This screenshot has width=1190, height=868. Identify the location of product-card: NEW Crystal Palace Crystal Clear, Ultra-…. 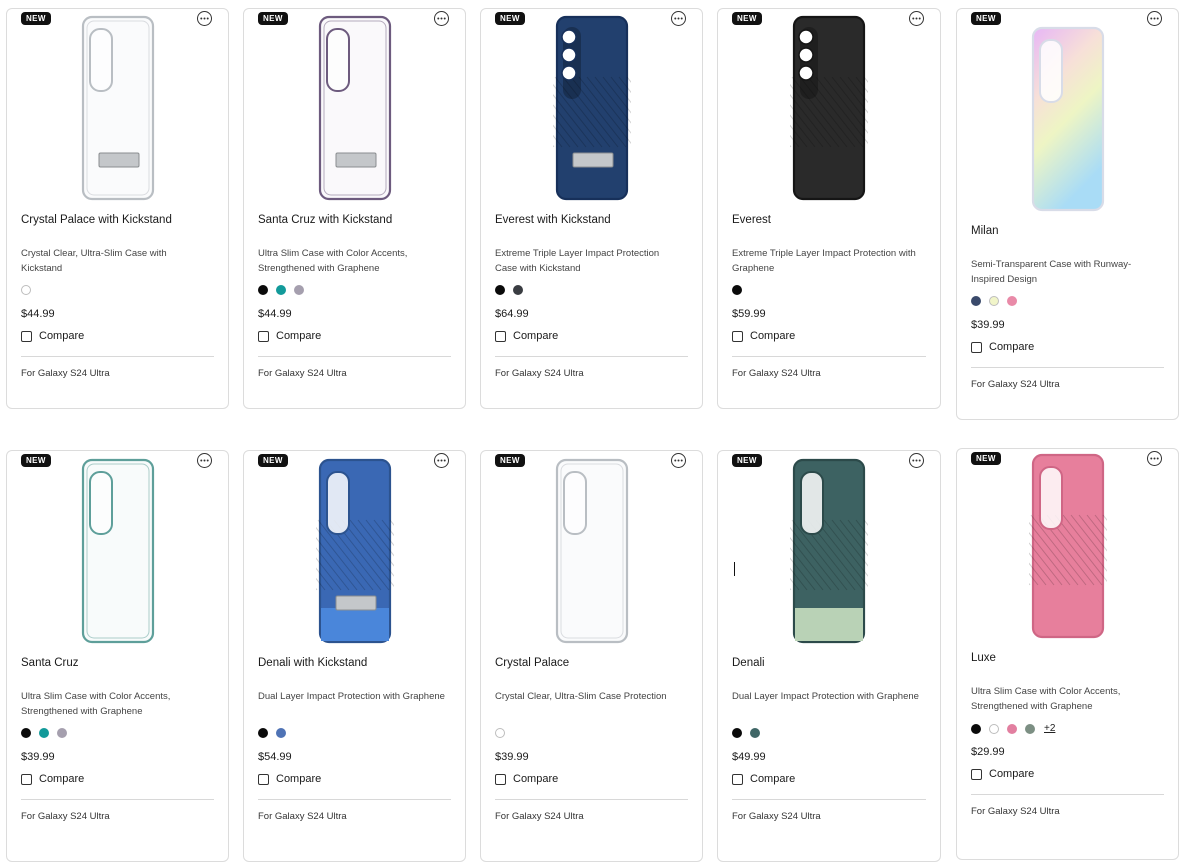
(591, 656).